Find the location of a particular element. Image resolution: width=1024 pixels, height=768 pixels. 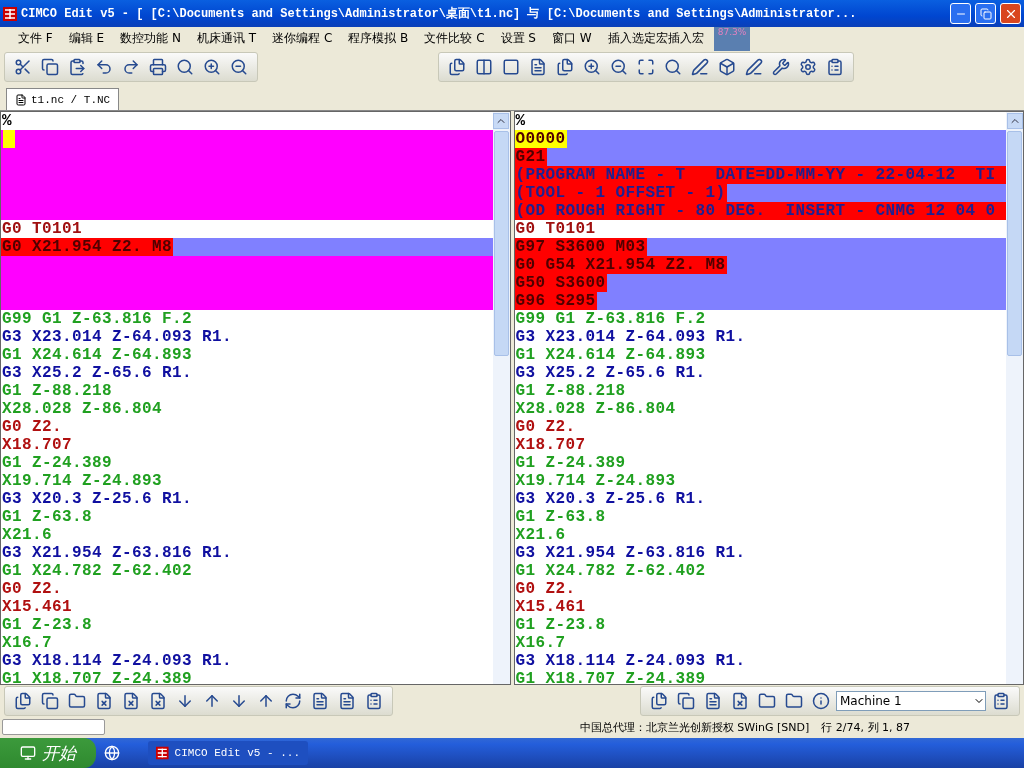

menu-item: 程序模拟 B is located at coordinates (378, 38).